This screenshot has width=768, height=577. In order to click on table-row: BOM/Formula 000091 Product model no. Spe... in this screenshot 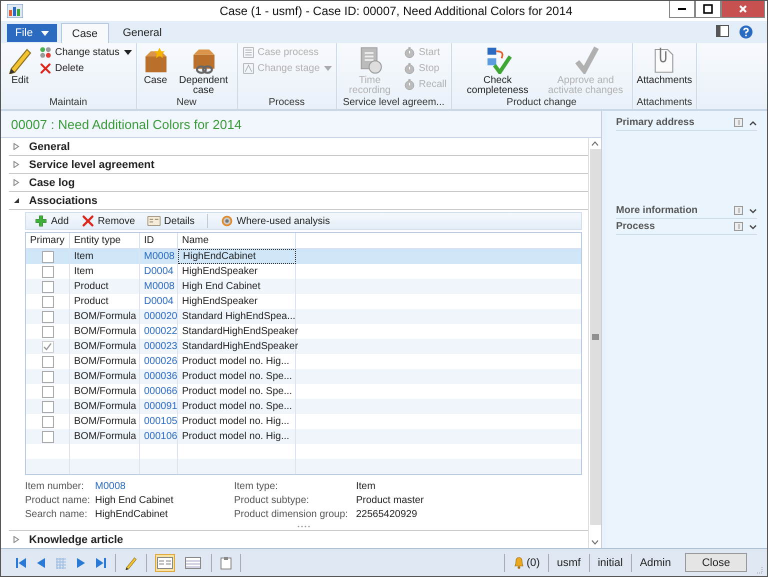, I will do `click(303, 406)`.